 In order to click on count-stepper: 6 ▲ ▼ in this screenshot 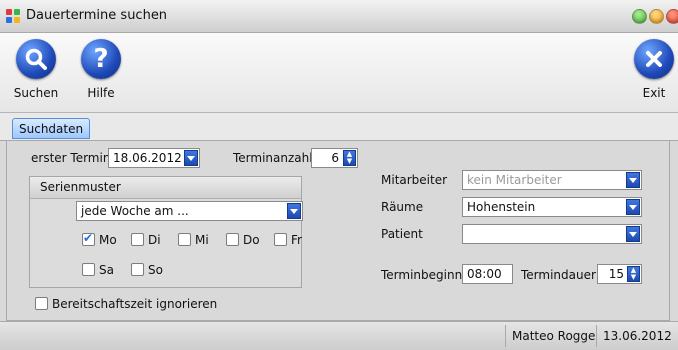, I will do `click(334, 158)`.